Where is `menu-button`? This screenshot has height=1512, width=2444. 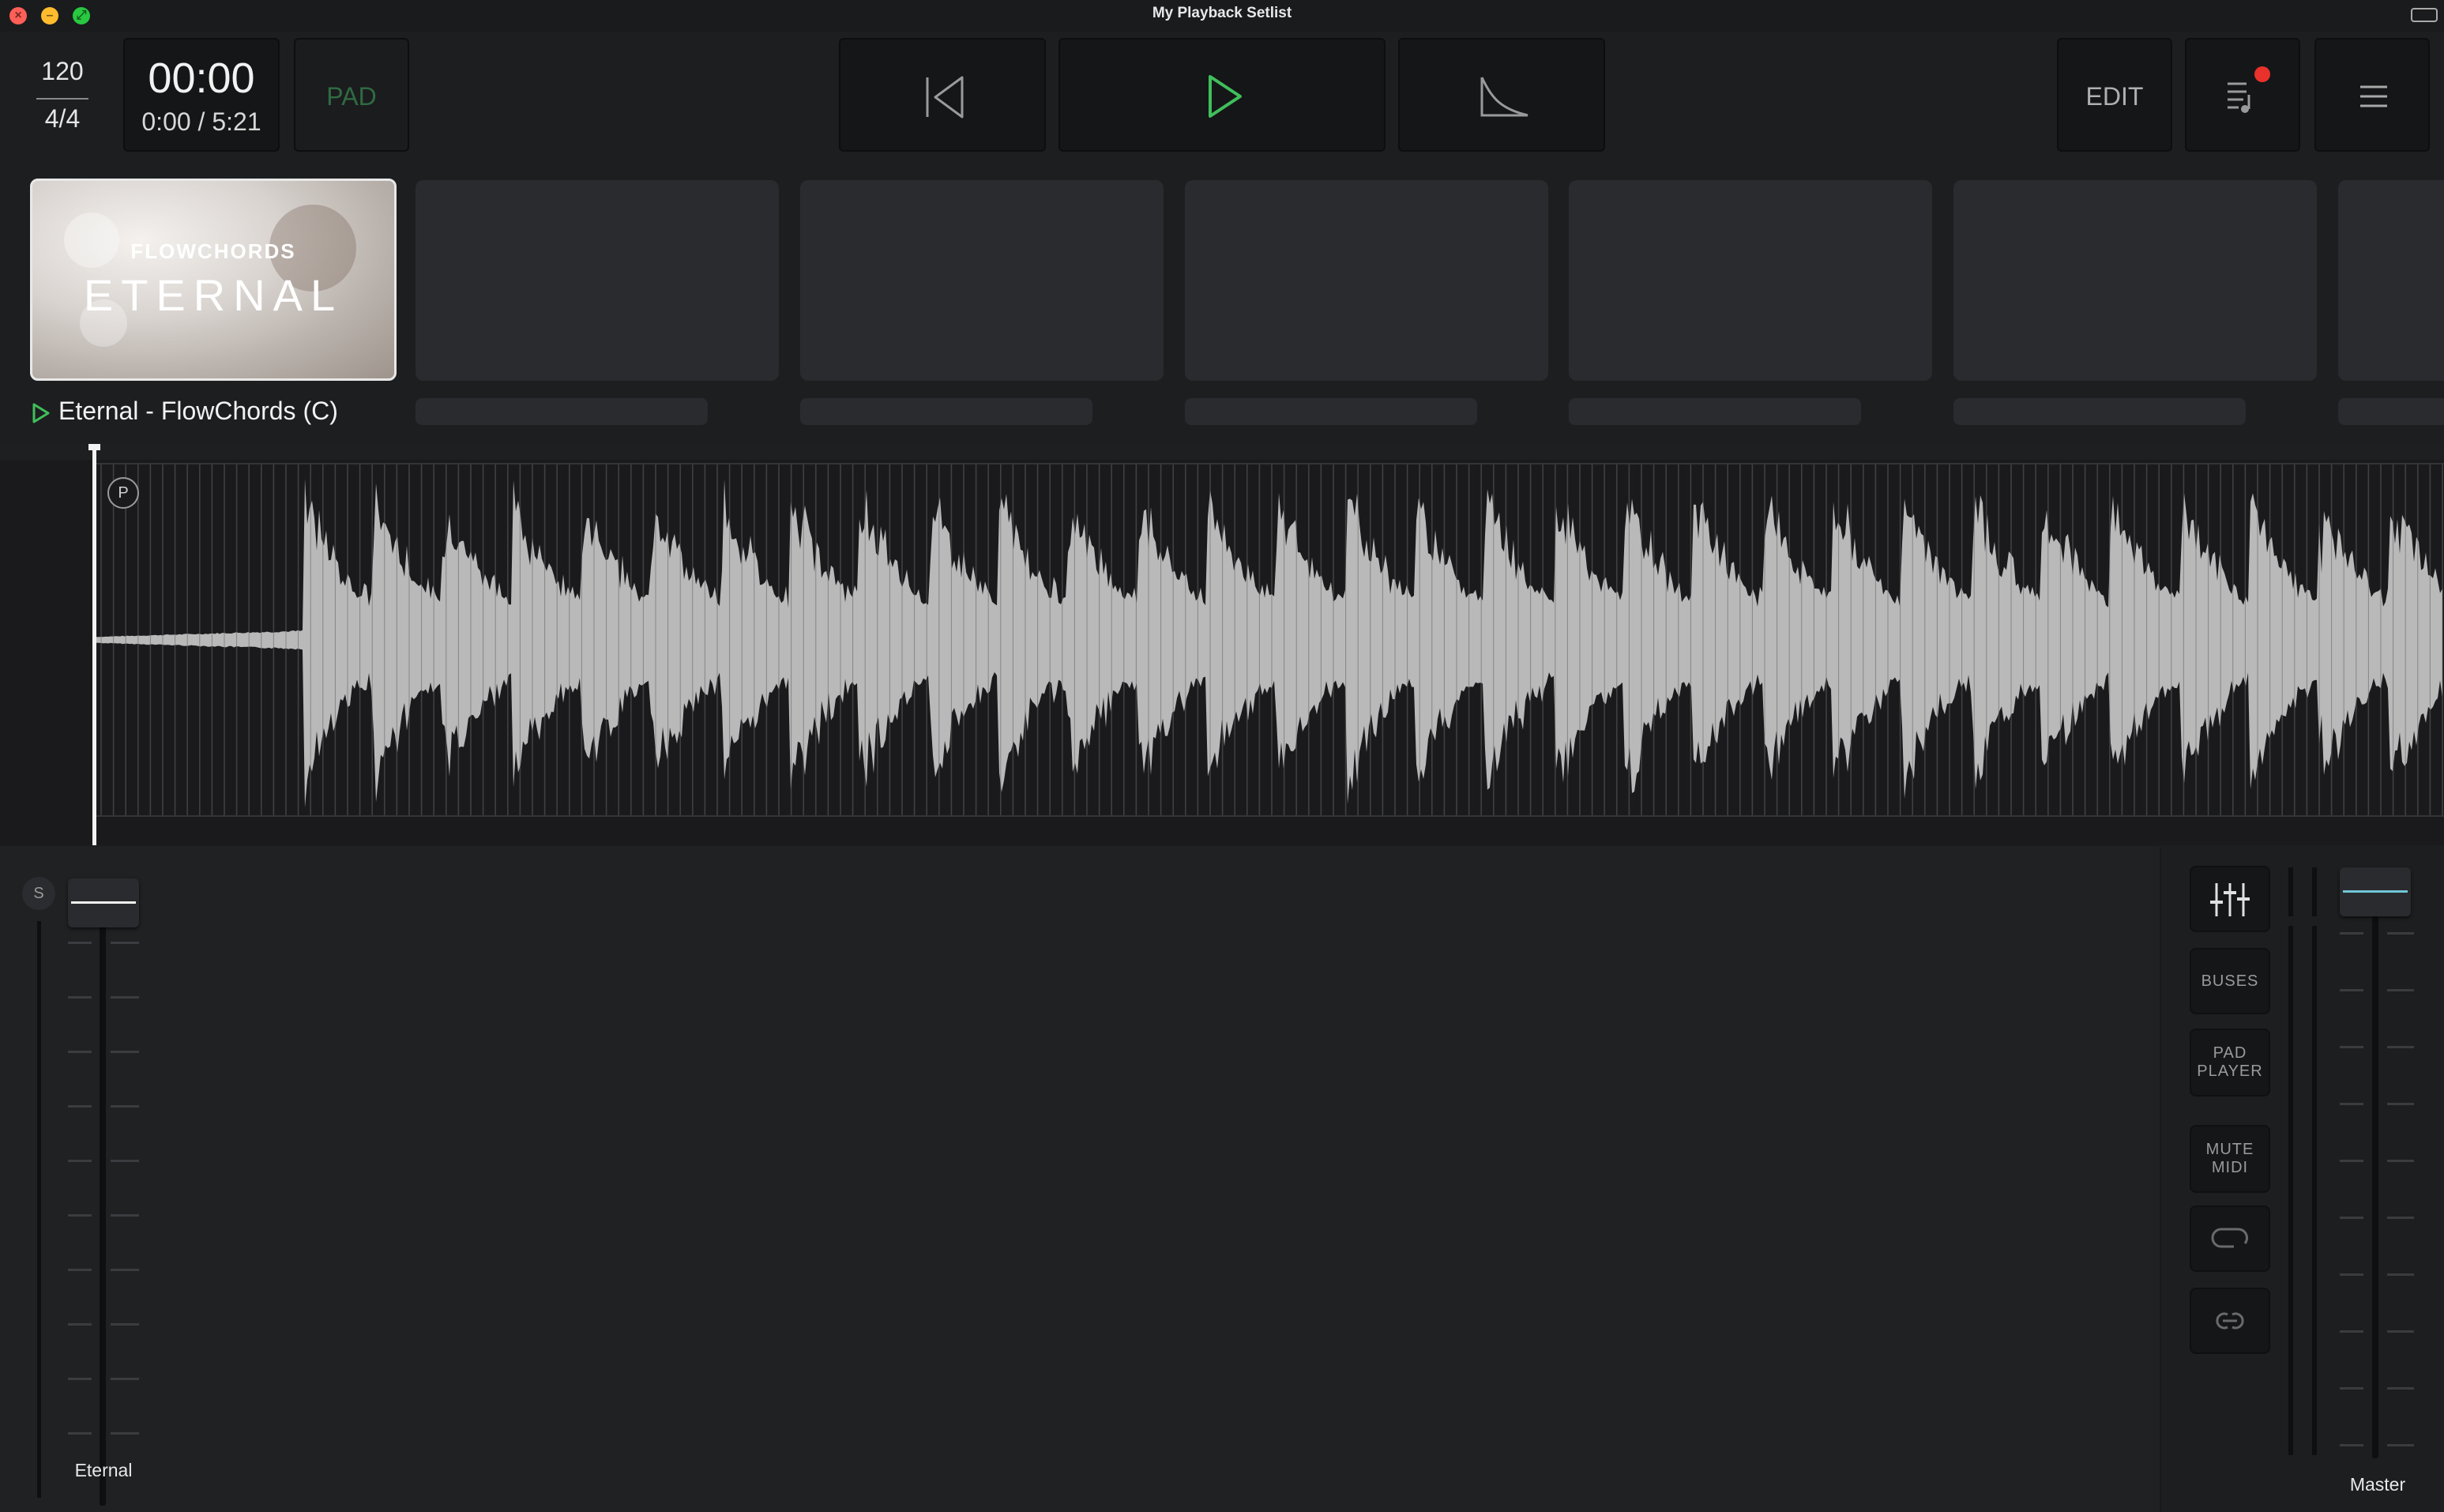
menu-button is located at coordinates (2372, 95).